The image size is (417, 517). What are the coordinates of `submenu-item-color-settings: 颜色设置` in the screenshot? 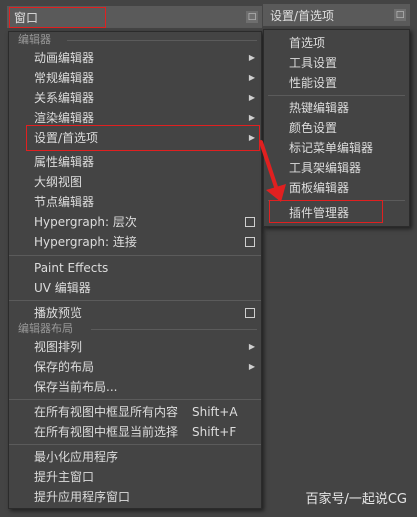 It's located at (336, 128).